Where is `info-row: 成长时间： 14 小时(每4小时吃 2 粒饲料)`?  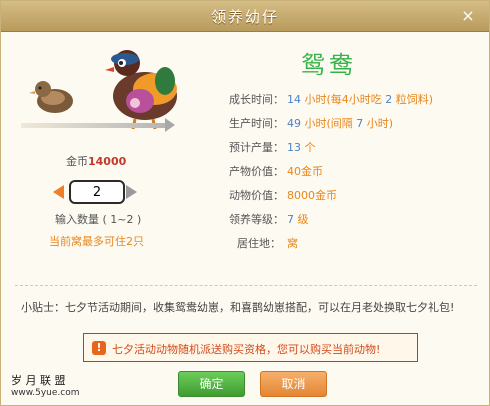
info-row: 成长时间： 14 小时(每4小时吃 2 粒饲料) is located at coordinates (354, 105).